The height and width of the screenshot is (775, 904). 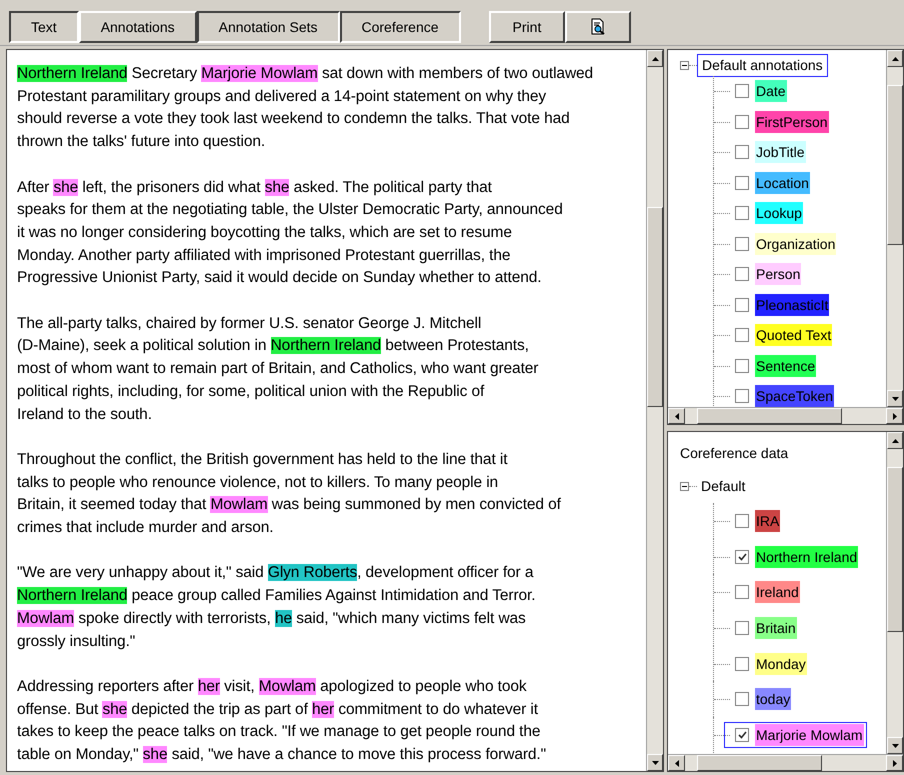 What do you see at coordinates (400, 27) in the screenshot?
I see `tab: Coreference` at bounding box center [400, 27].